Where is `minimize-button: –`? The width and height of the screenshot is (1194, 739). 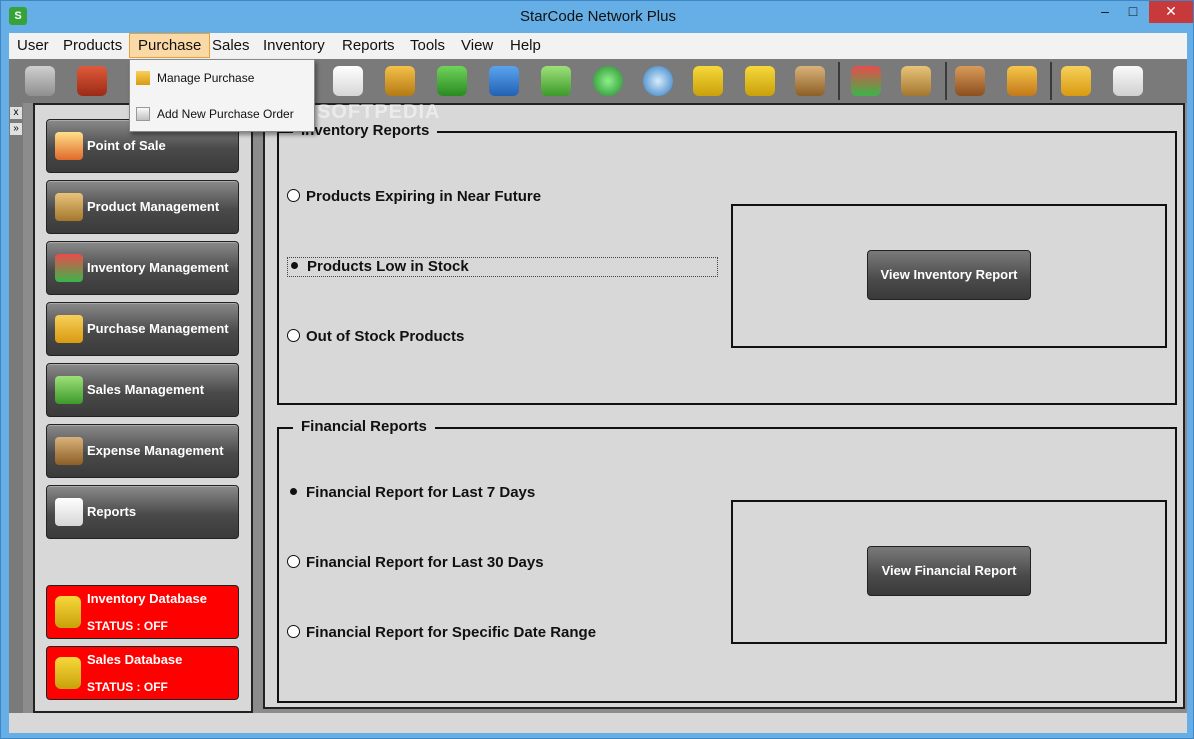
minimize-button: – is located at coordinates (1105, 12).